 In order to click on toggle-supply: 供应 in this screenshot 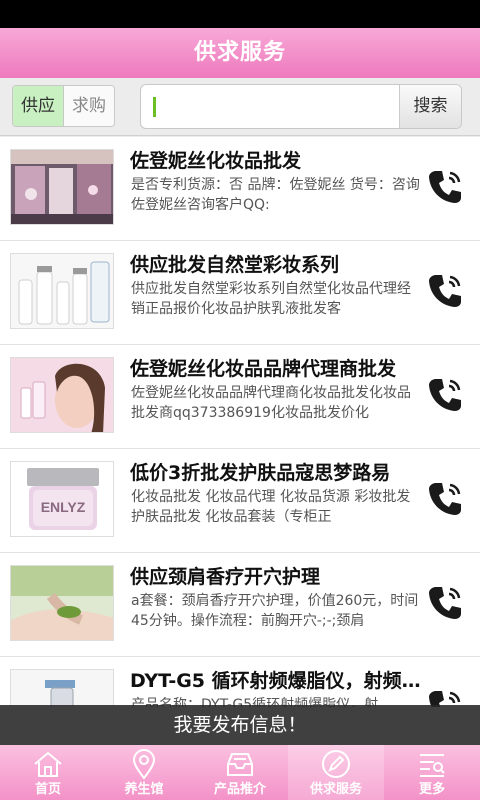, I will do `click(38, 106)`.